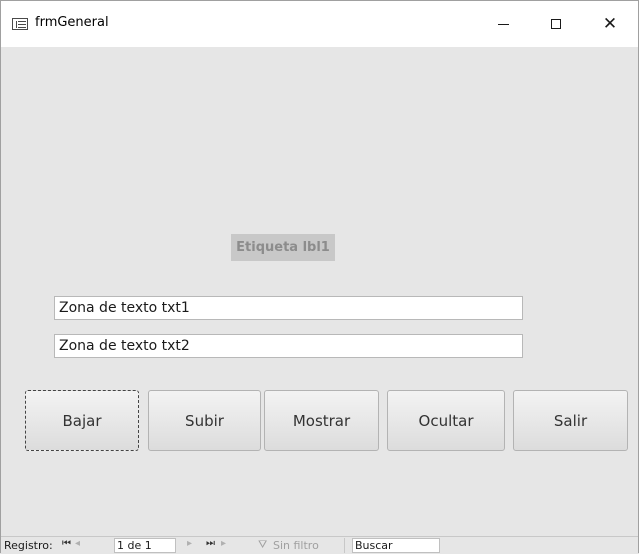 Image resolution: width=639 pixels, height=554 pixels. I want to click on subir-button: Subir, so click(204, 420).